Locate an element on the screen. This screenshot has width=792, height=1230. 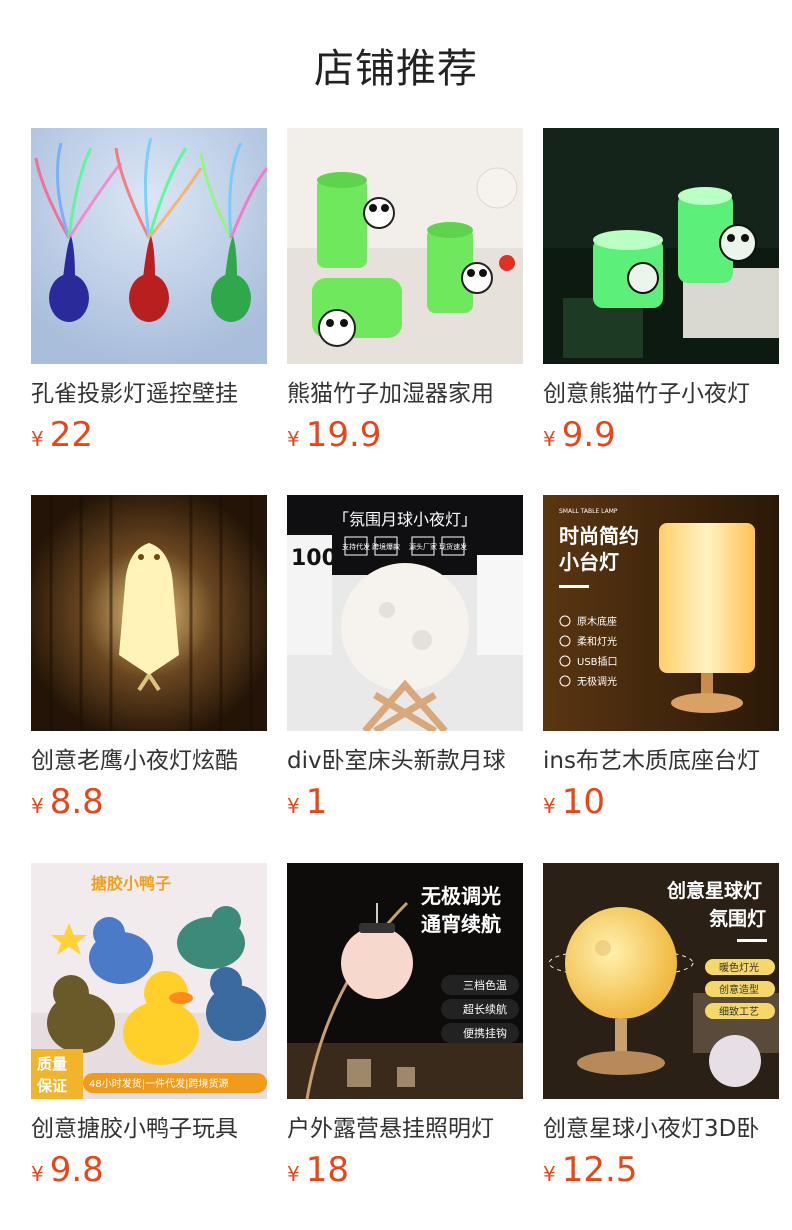
svg-text: 时尚简约 is located at coordinates (599, 536).